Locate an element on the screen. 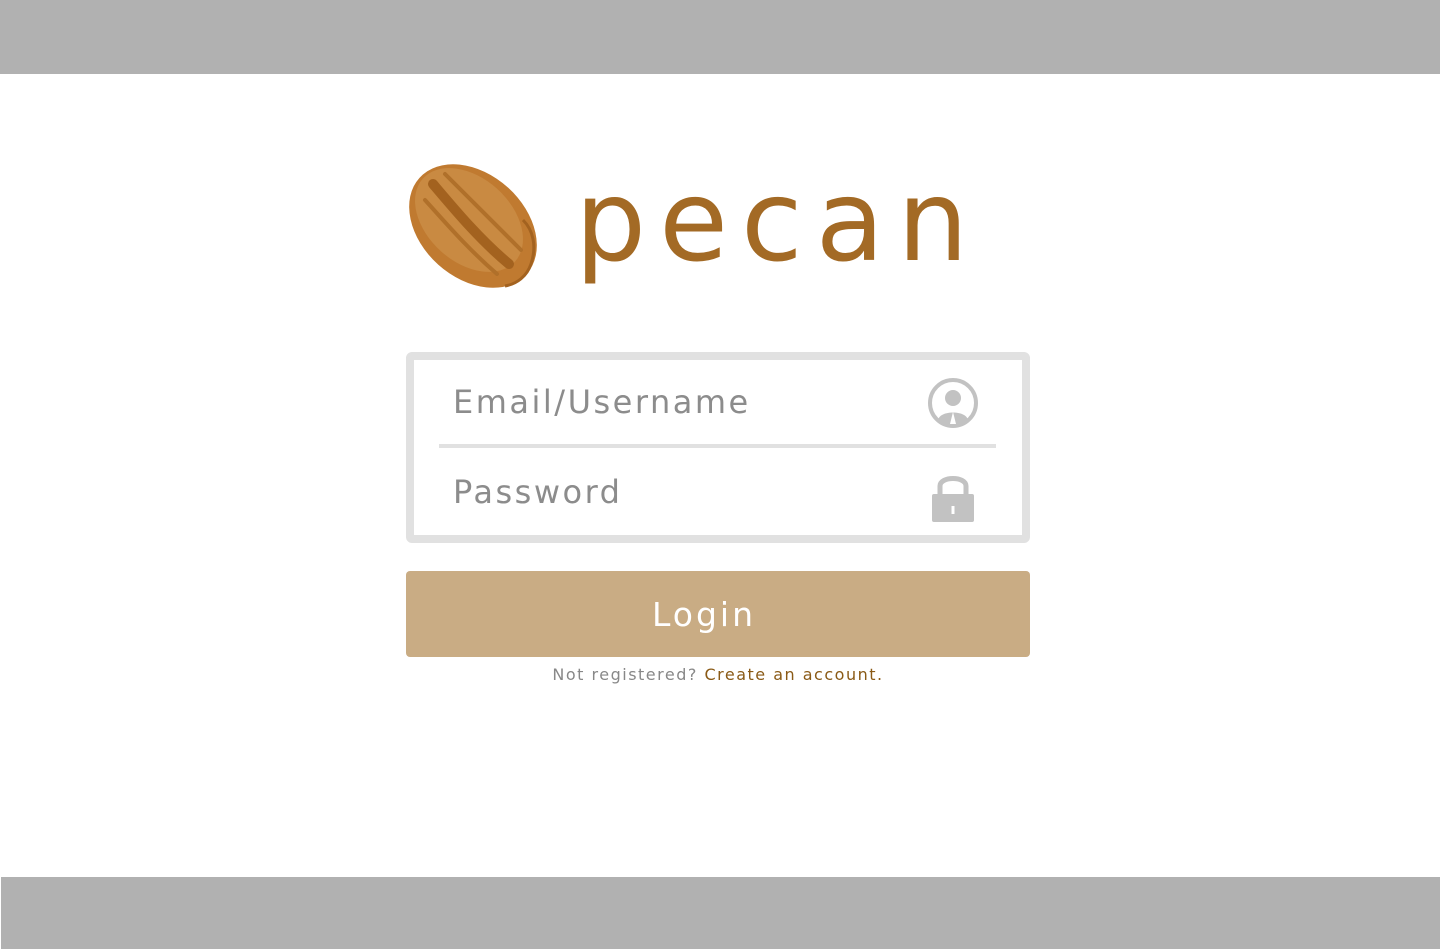  register-prompt-line: Not registered? Create an account. is located at coordinates (718, 674).